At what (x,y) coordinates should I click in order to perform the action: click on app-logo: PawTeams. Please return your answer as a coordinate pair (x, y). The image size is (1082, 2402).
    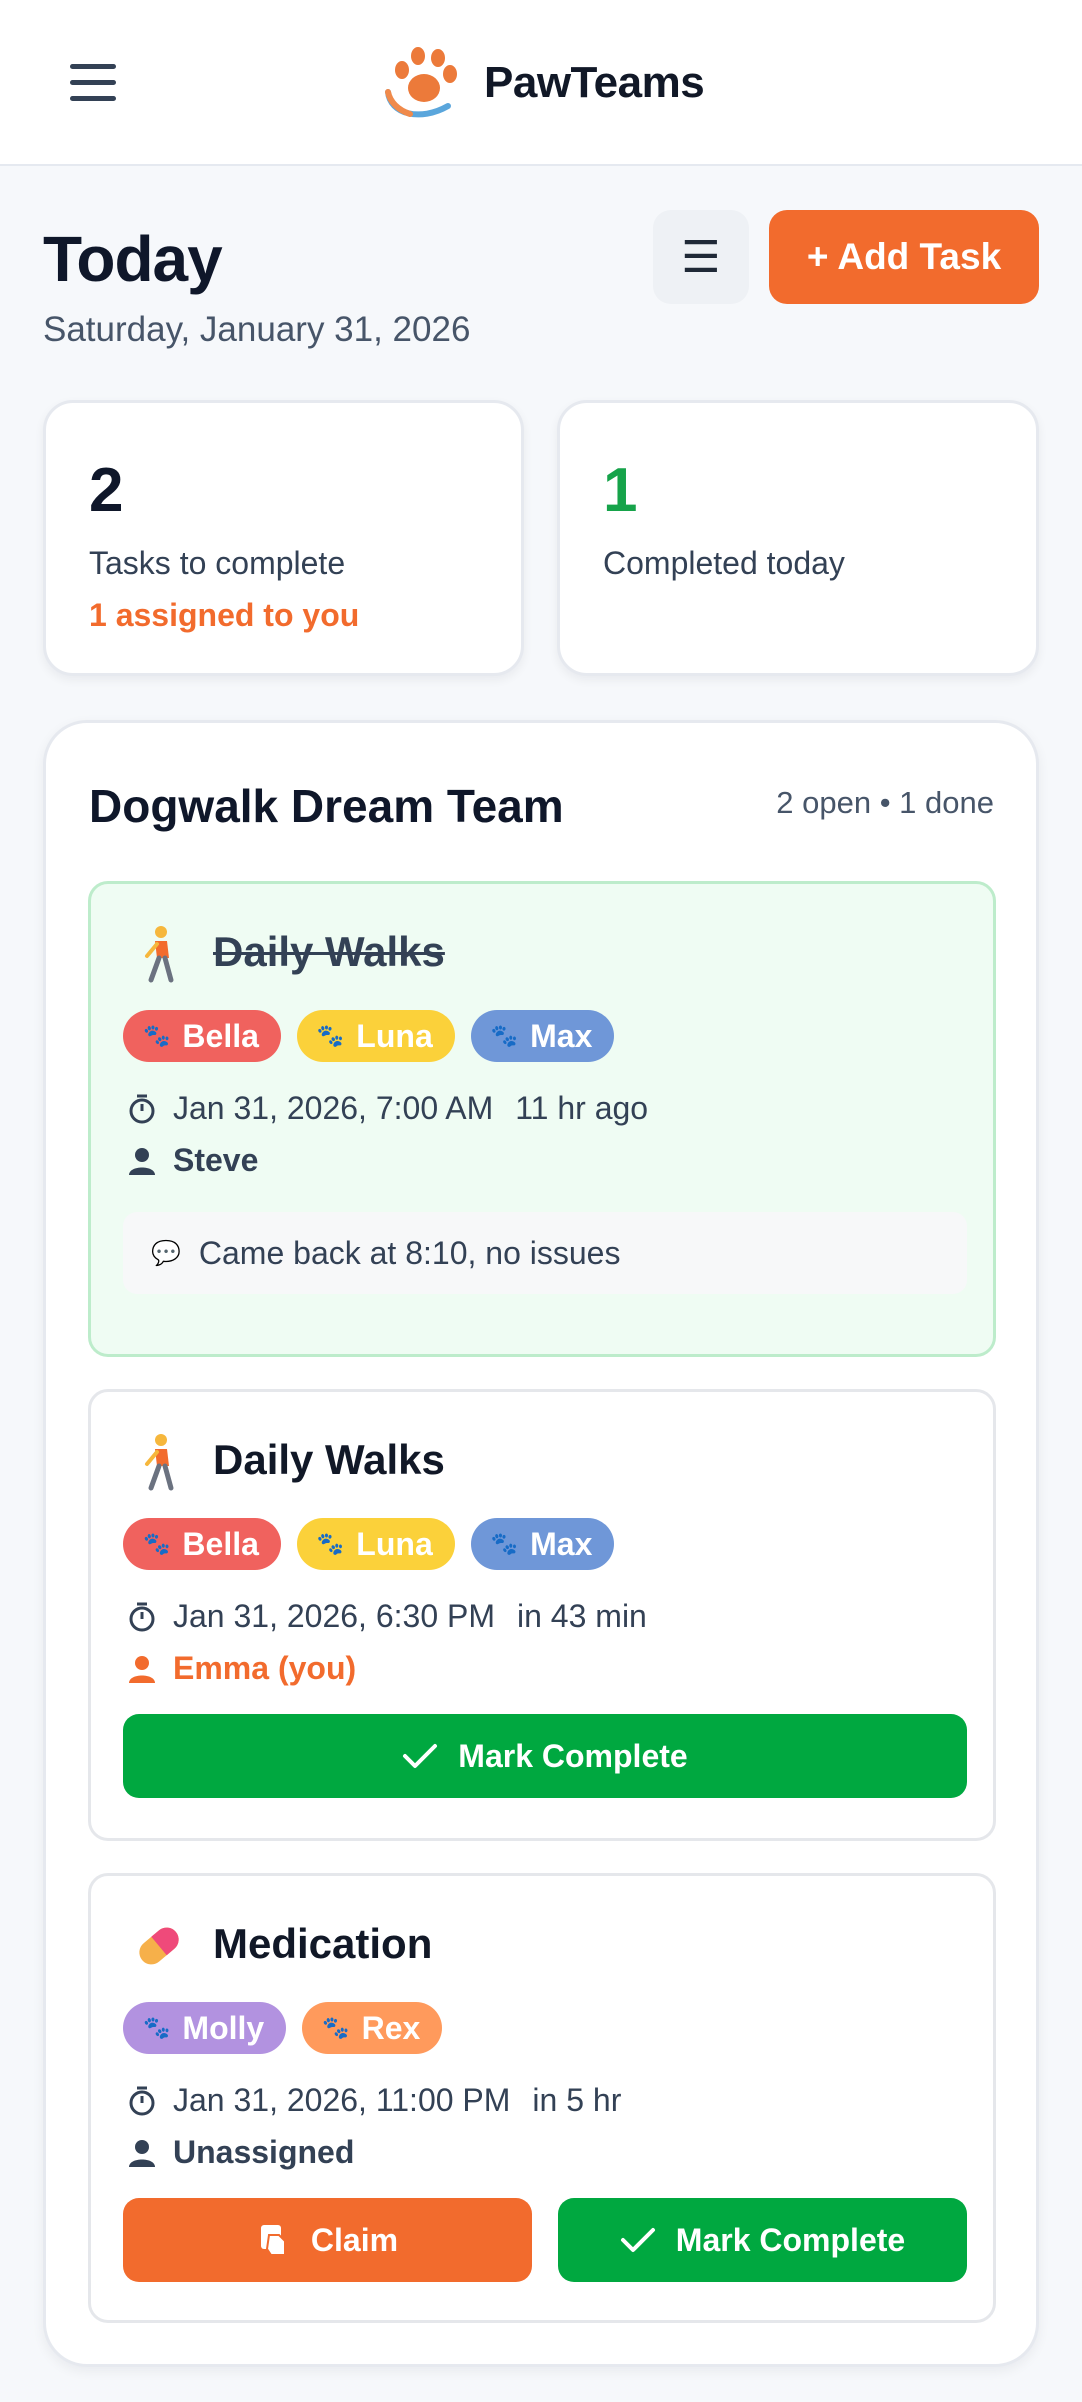
    Looking at the image, I should click on (542, 83).